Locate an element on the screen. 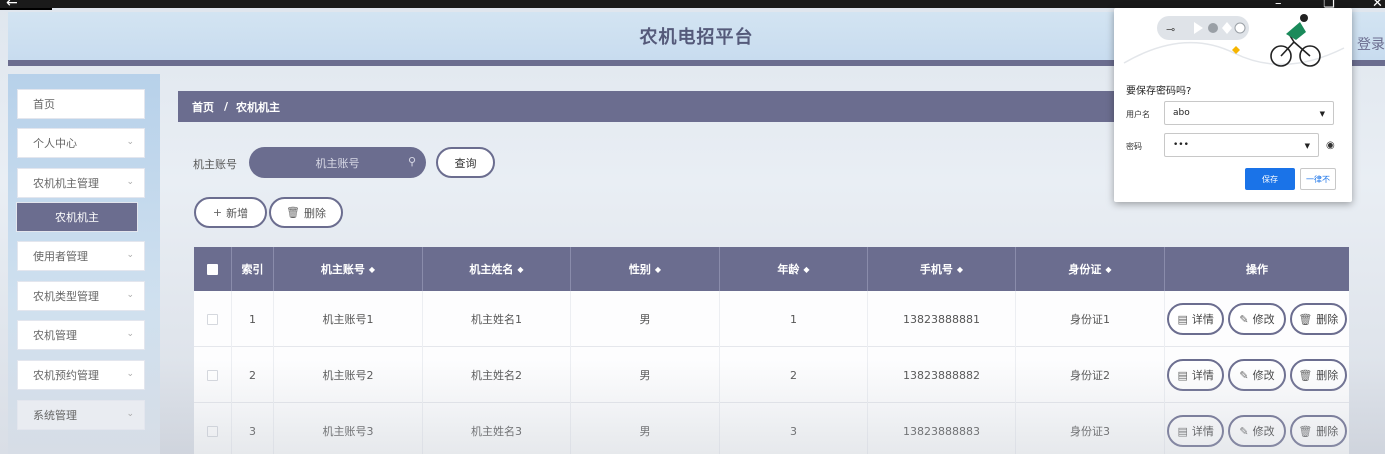  caret-down-icon: ▼ is located at coordinates (1307, 146).